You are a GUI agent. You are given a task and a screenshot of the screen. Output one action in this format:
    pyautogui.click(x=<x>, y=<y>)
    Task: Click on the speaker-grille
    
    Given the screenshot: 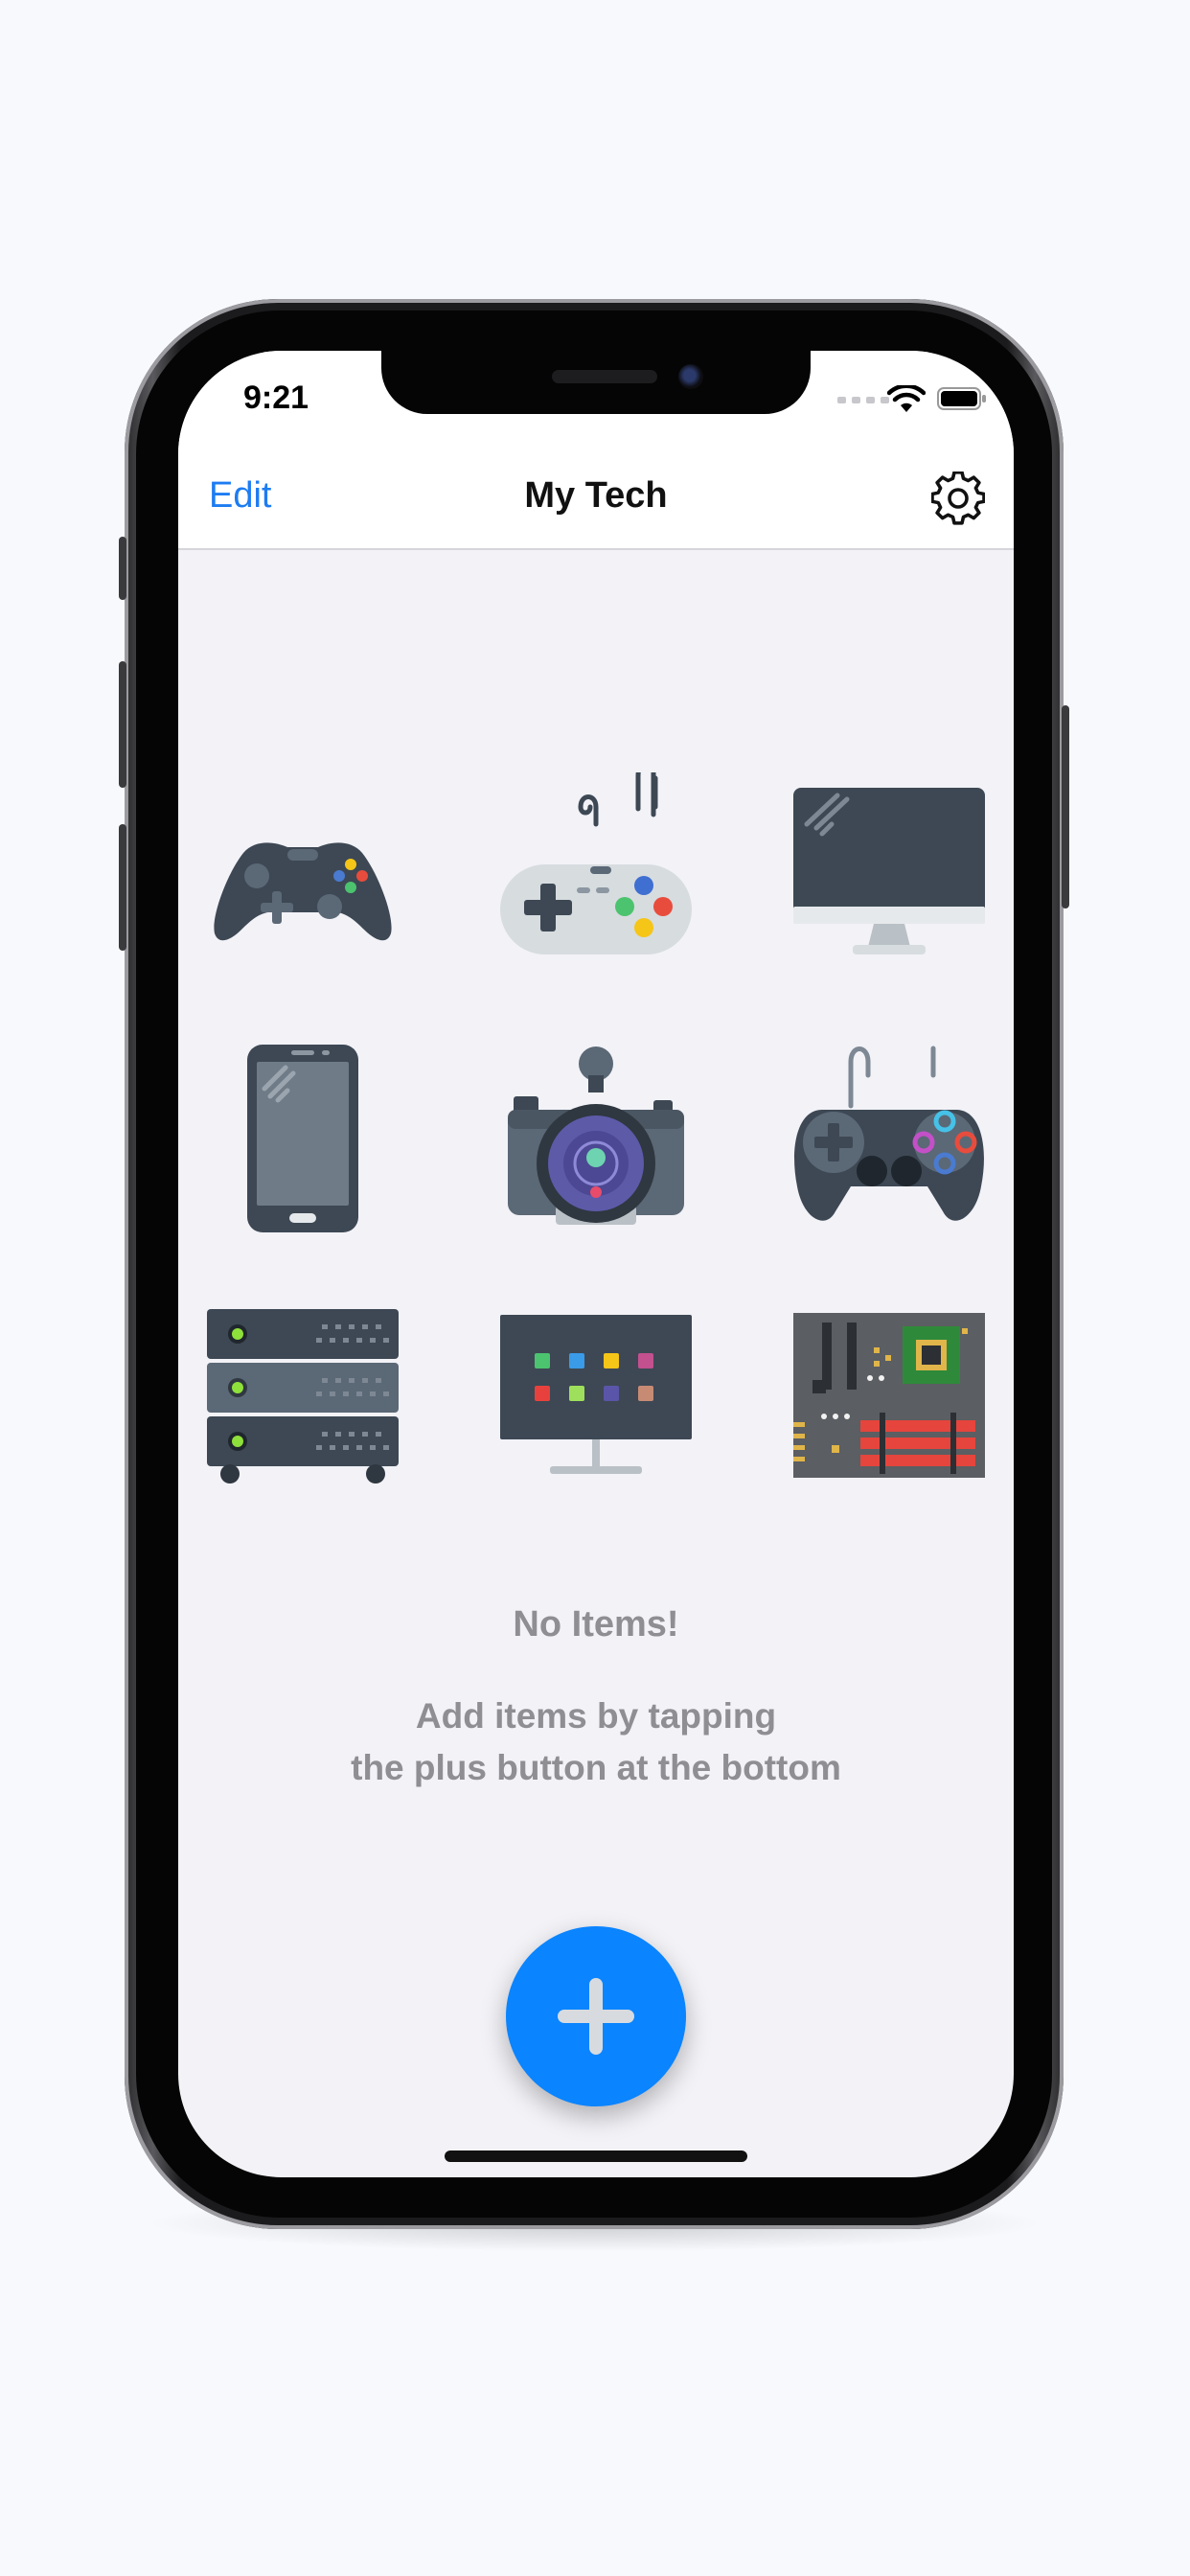 What is the action you would take?
    pyautogui.click(x=605, y=376)
    